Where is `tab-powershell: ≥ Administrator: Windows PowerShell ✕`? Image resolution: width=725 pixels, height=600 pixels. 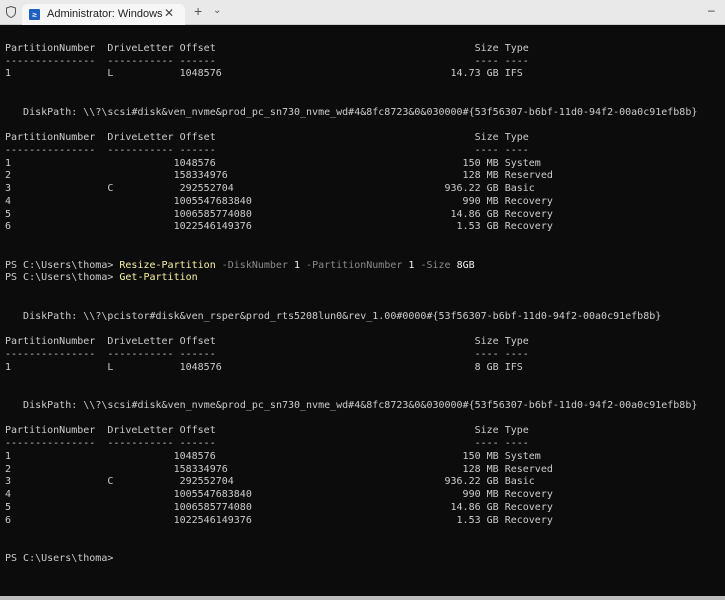
tab-powershell: ≥ Administrator: Windows PowerShell ✕ is located at coordinates (103, 14).